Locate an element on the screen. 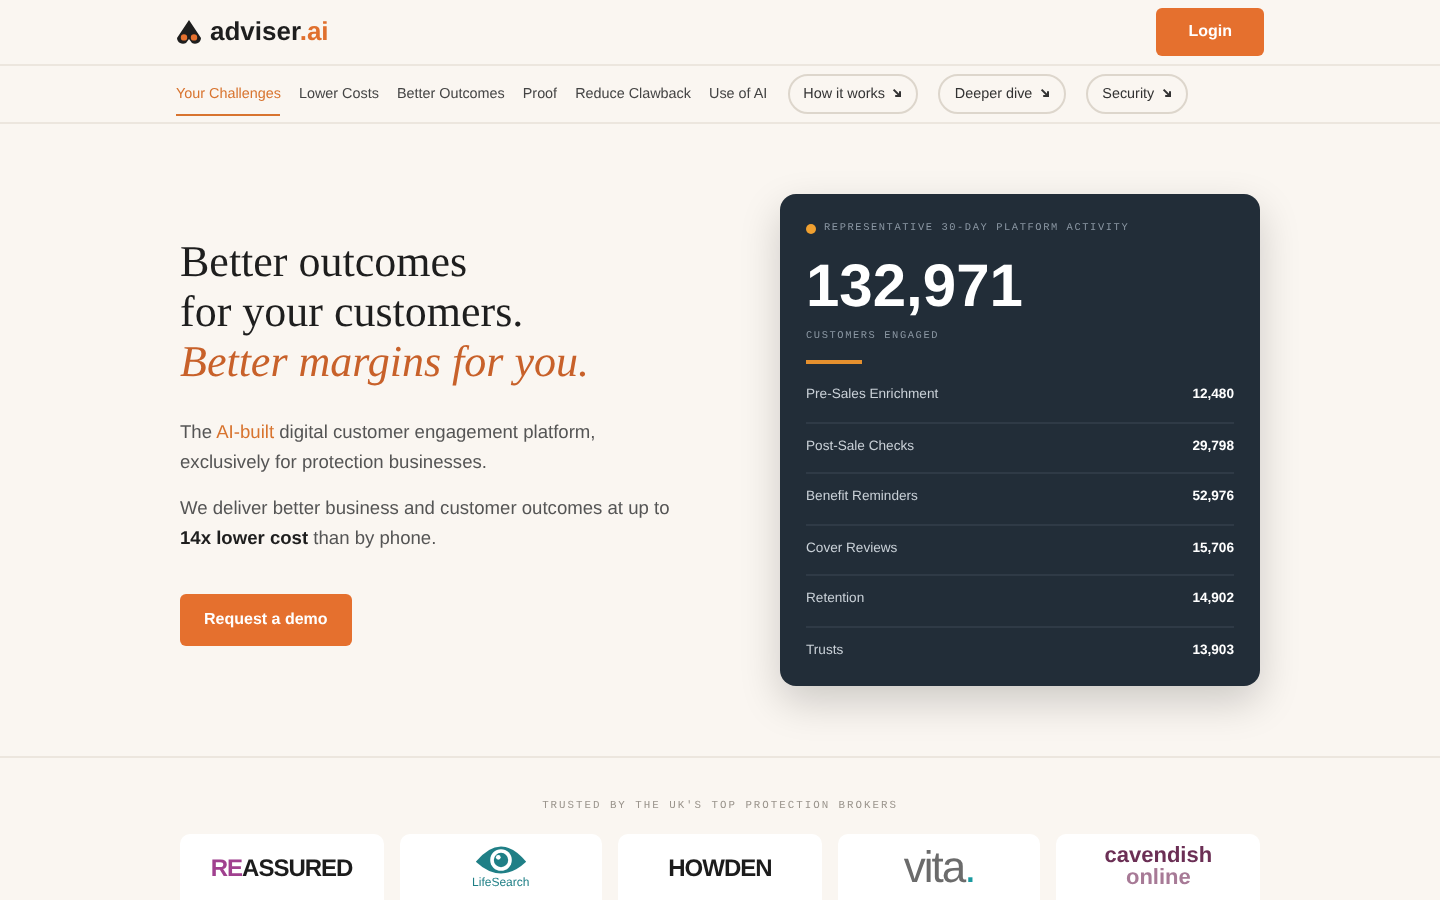 The height and width of the screenshot is (900, 1440). total-count: 132,971 is located at coordinates (915, 287).